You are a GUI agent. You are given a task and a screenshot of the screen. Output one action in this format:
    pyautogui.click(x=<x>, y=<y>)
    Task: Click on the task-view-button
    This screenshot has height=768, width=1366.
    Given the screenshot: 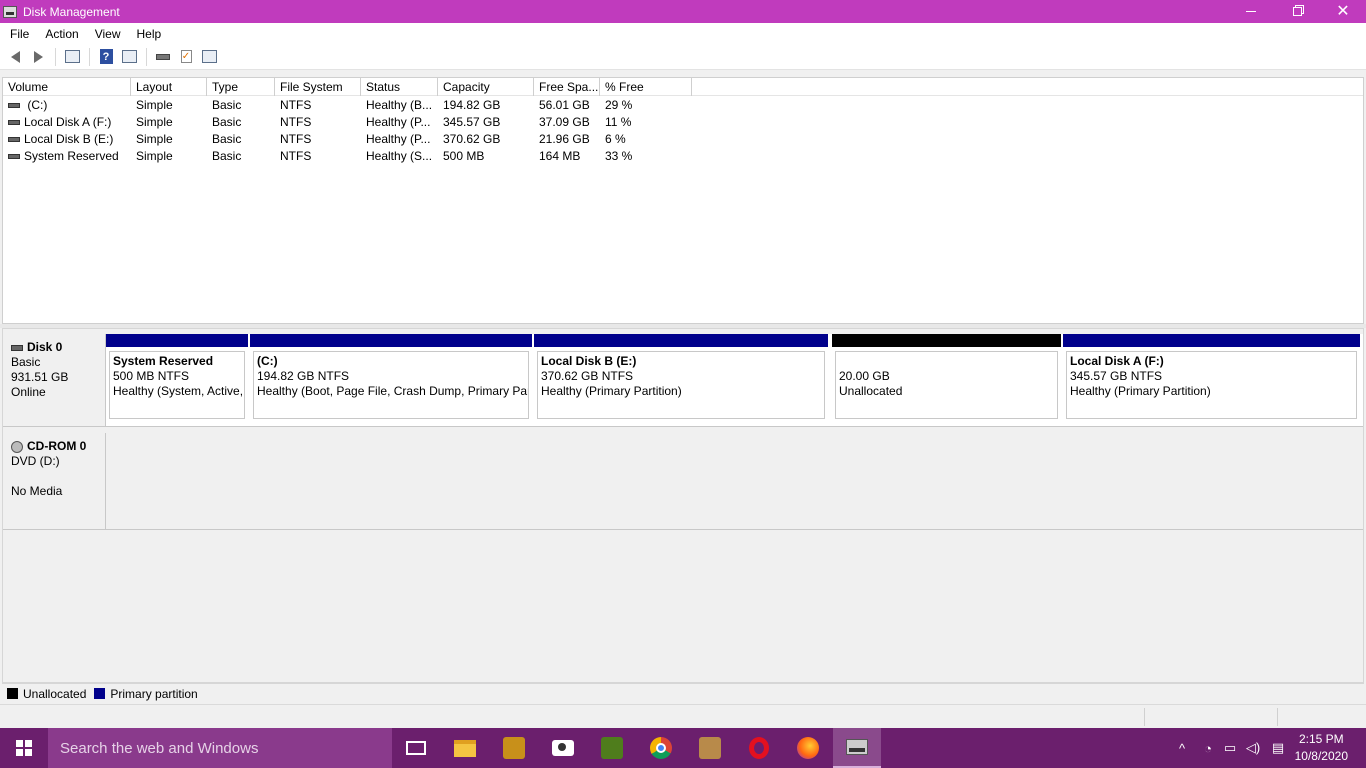 What is the action you would take?
    pyautogui.click(x=416, y=748)
    